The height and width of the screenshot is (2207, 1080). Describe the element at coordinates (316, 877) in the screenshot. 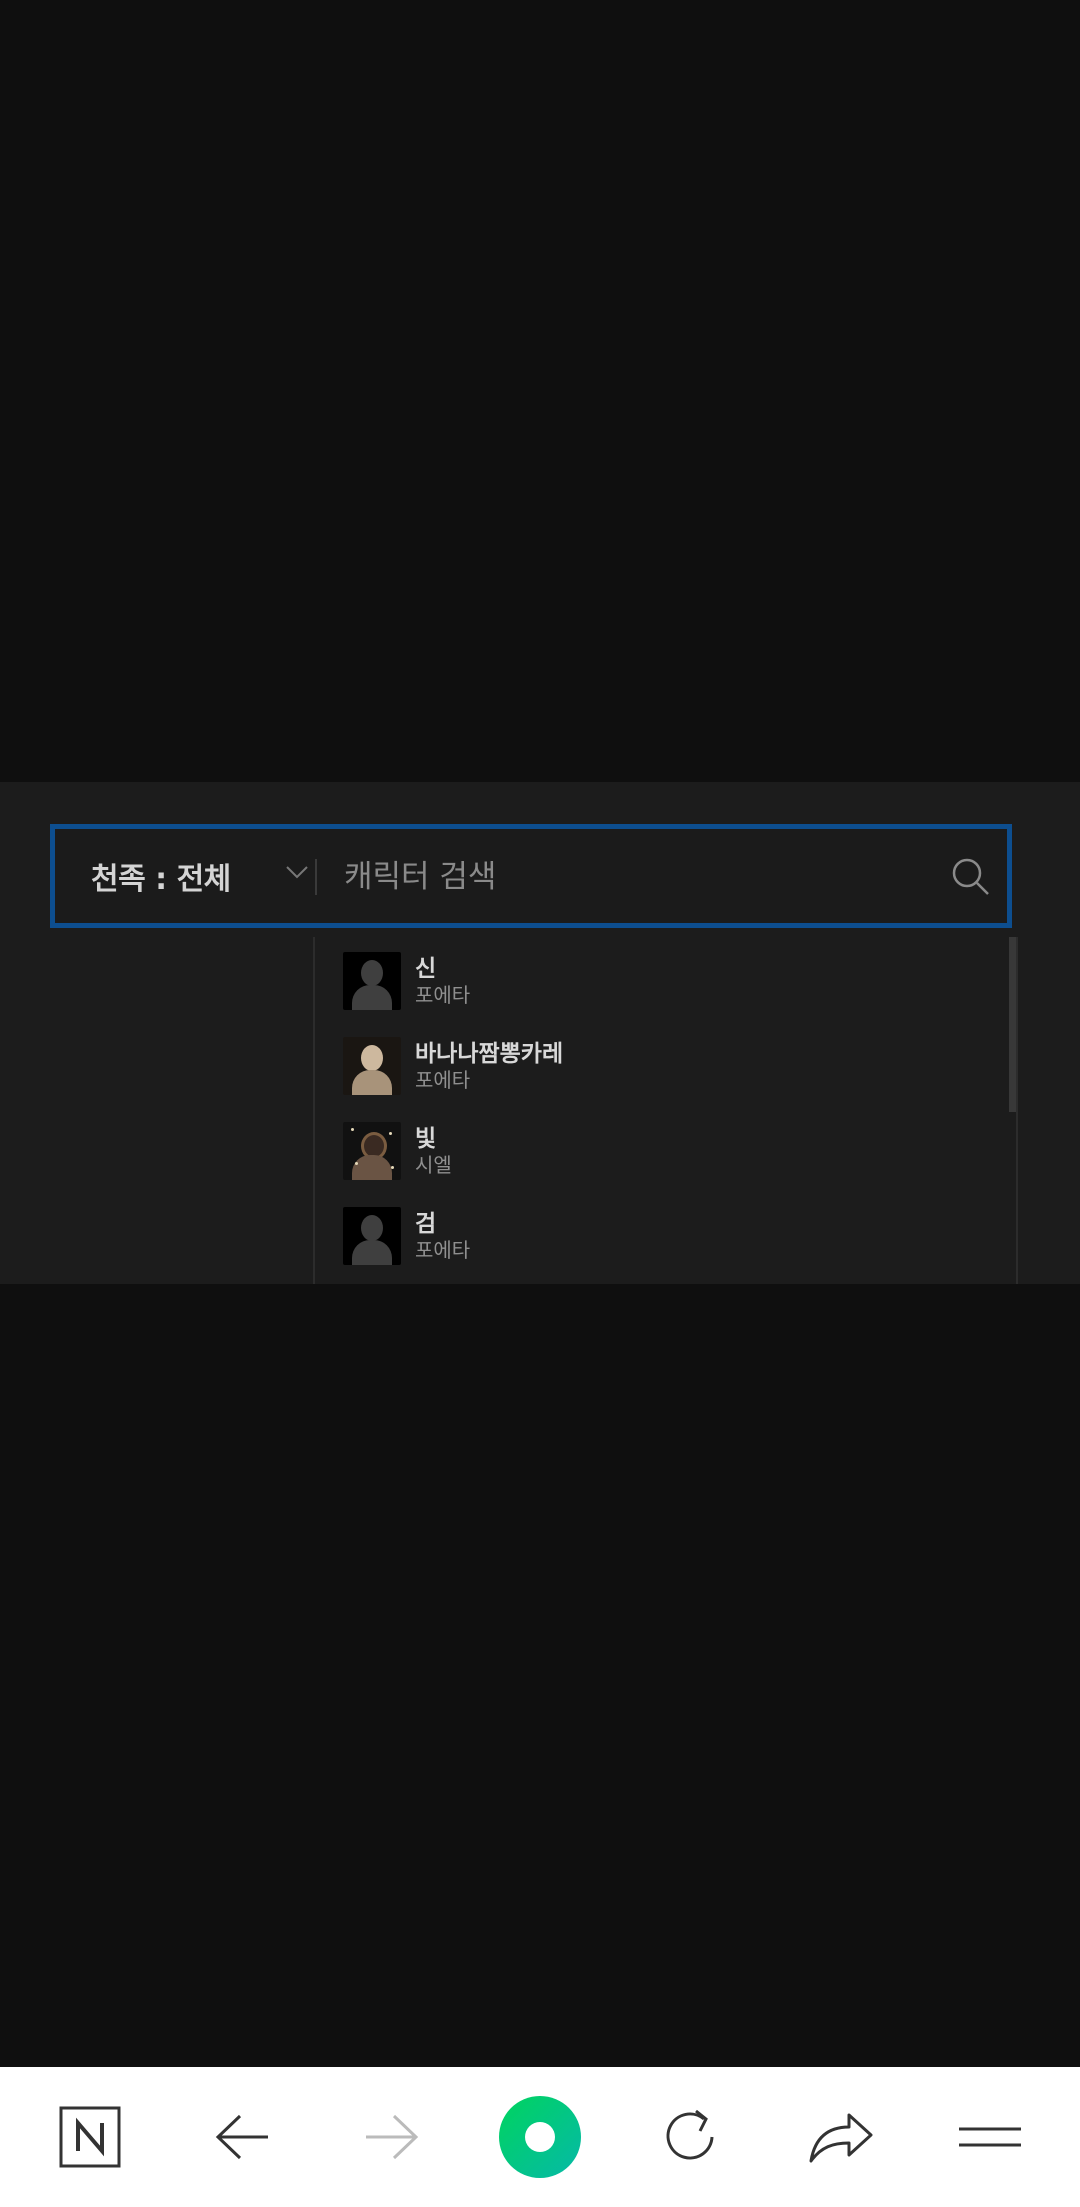

I see `divider` at that location.